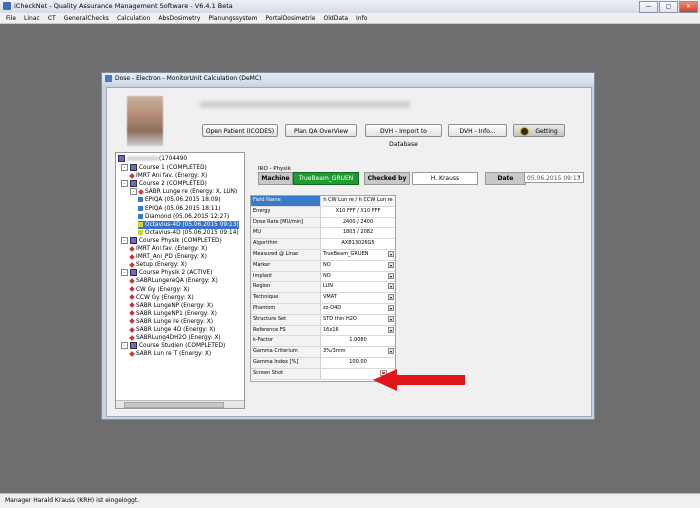 Image resolution: width=700 pixels, height=508 pixels. I want to click on grid-row-select: 3%/3mm ▾, so click(358, 352).